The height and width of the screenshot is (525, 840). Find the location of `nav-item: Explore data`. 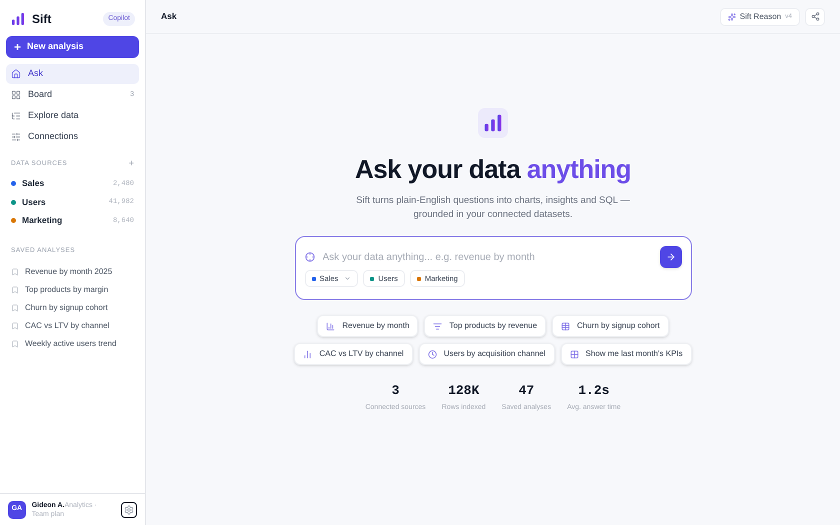

nav-item: Explore data is located at coordinates (72, 116).